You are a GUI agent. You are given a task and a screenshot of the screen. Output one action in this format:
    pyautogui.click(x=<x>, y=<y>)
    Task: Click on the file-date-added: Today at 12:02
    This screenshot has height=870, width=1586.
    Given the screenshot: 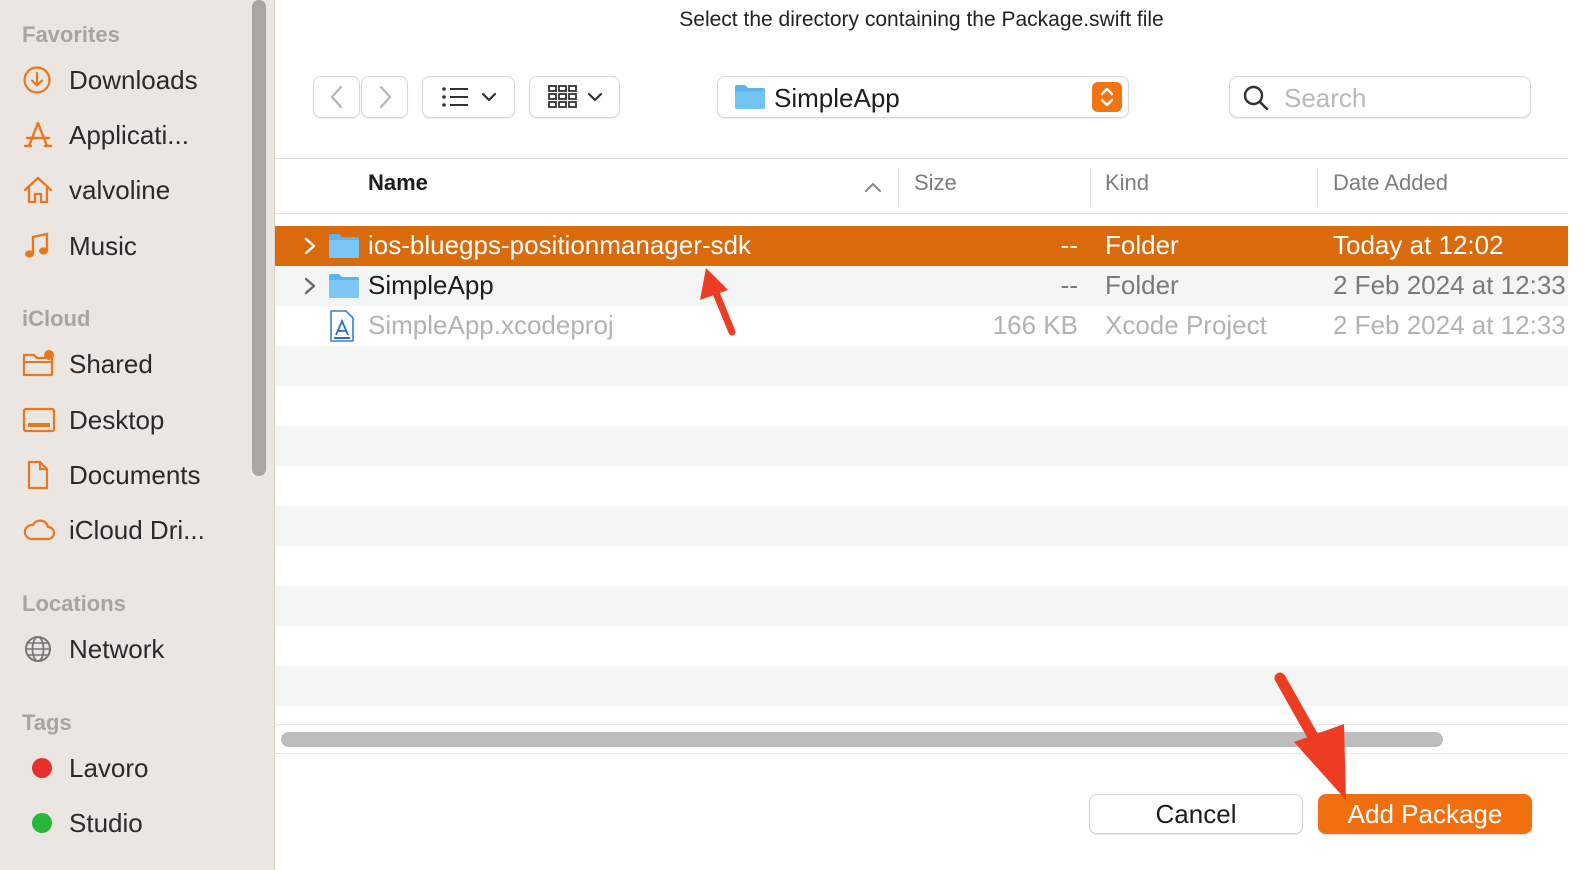 What is the action you would take?
    pyautogui.click(x=1418, y=245)
    